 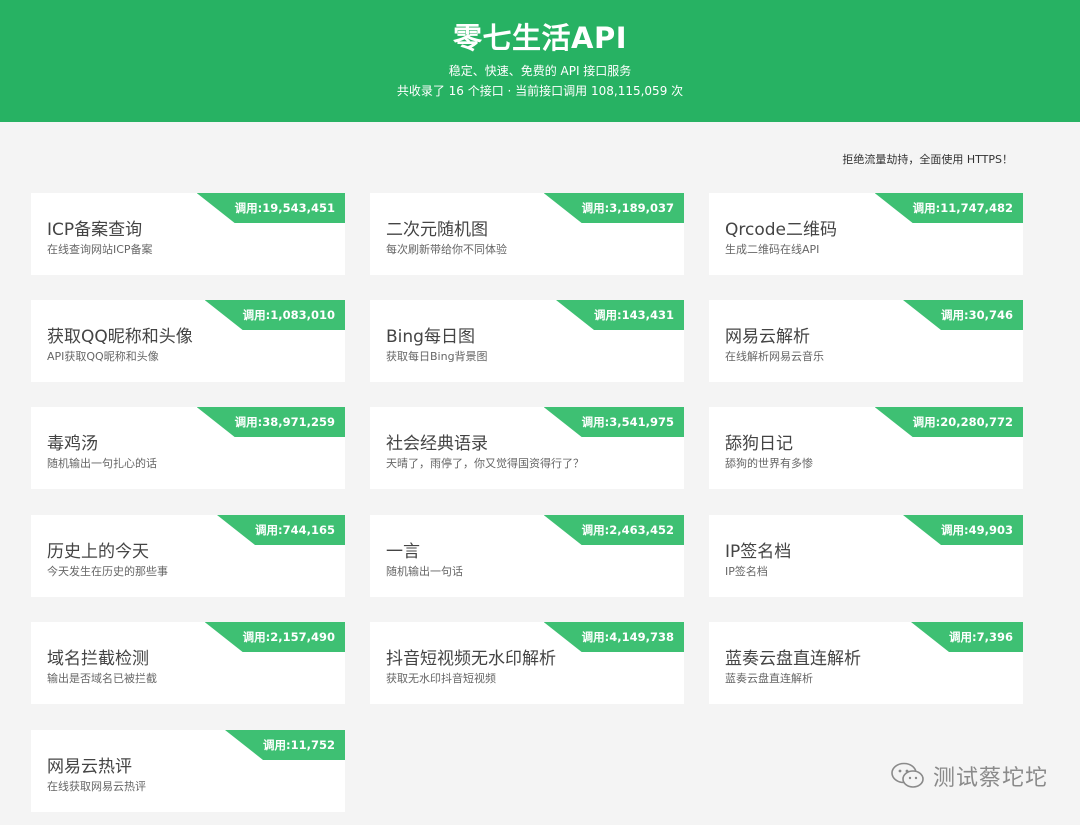 What do you see at coordinates (772, 249) in the screenshot?
I see `api-card-description: 生成二维码在线API` at bounding box center [772, 249].